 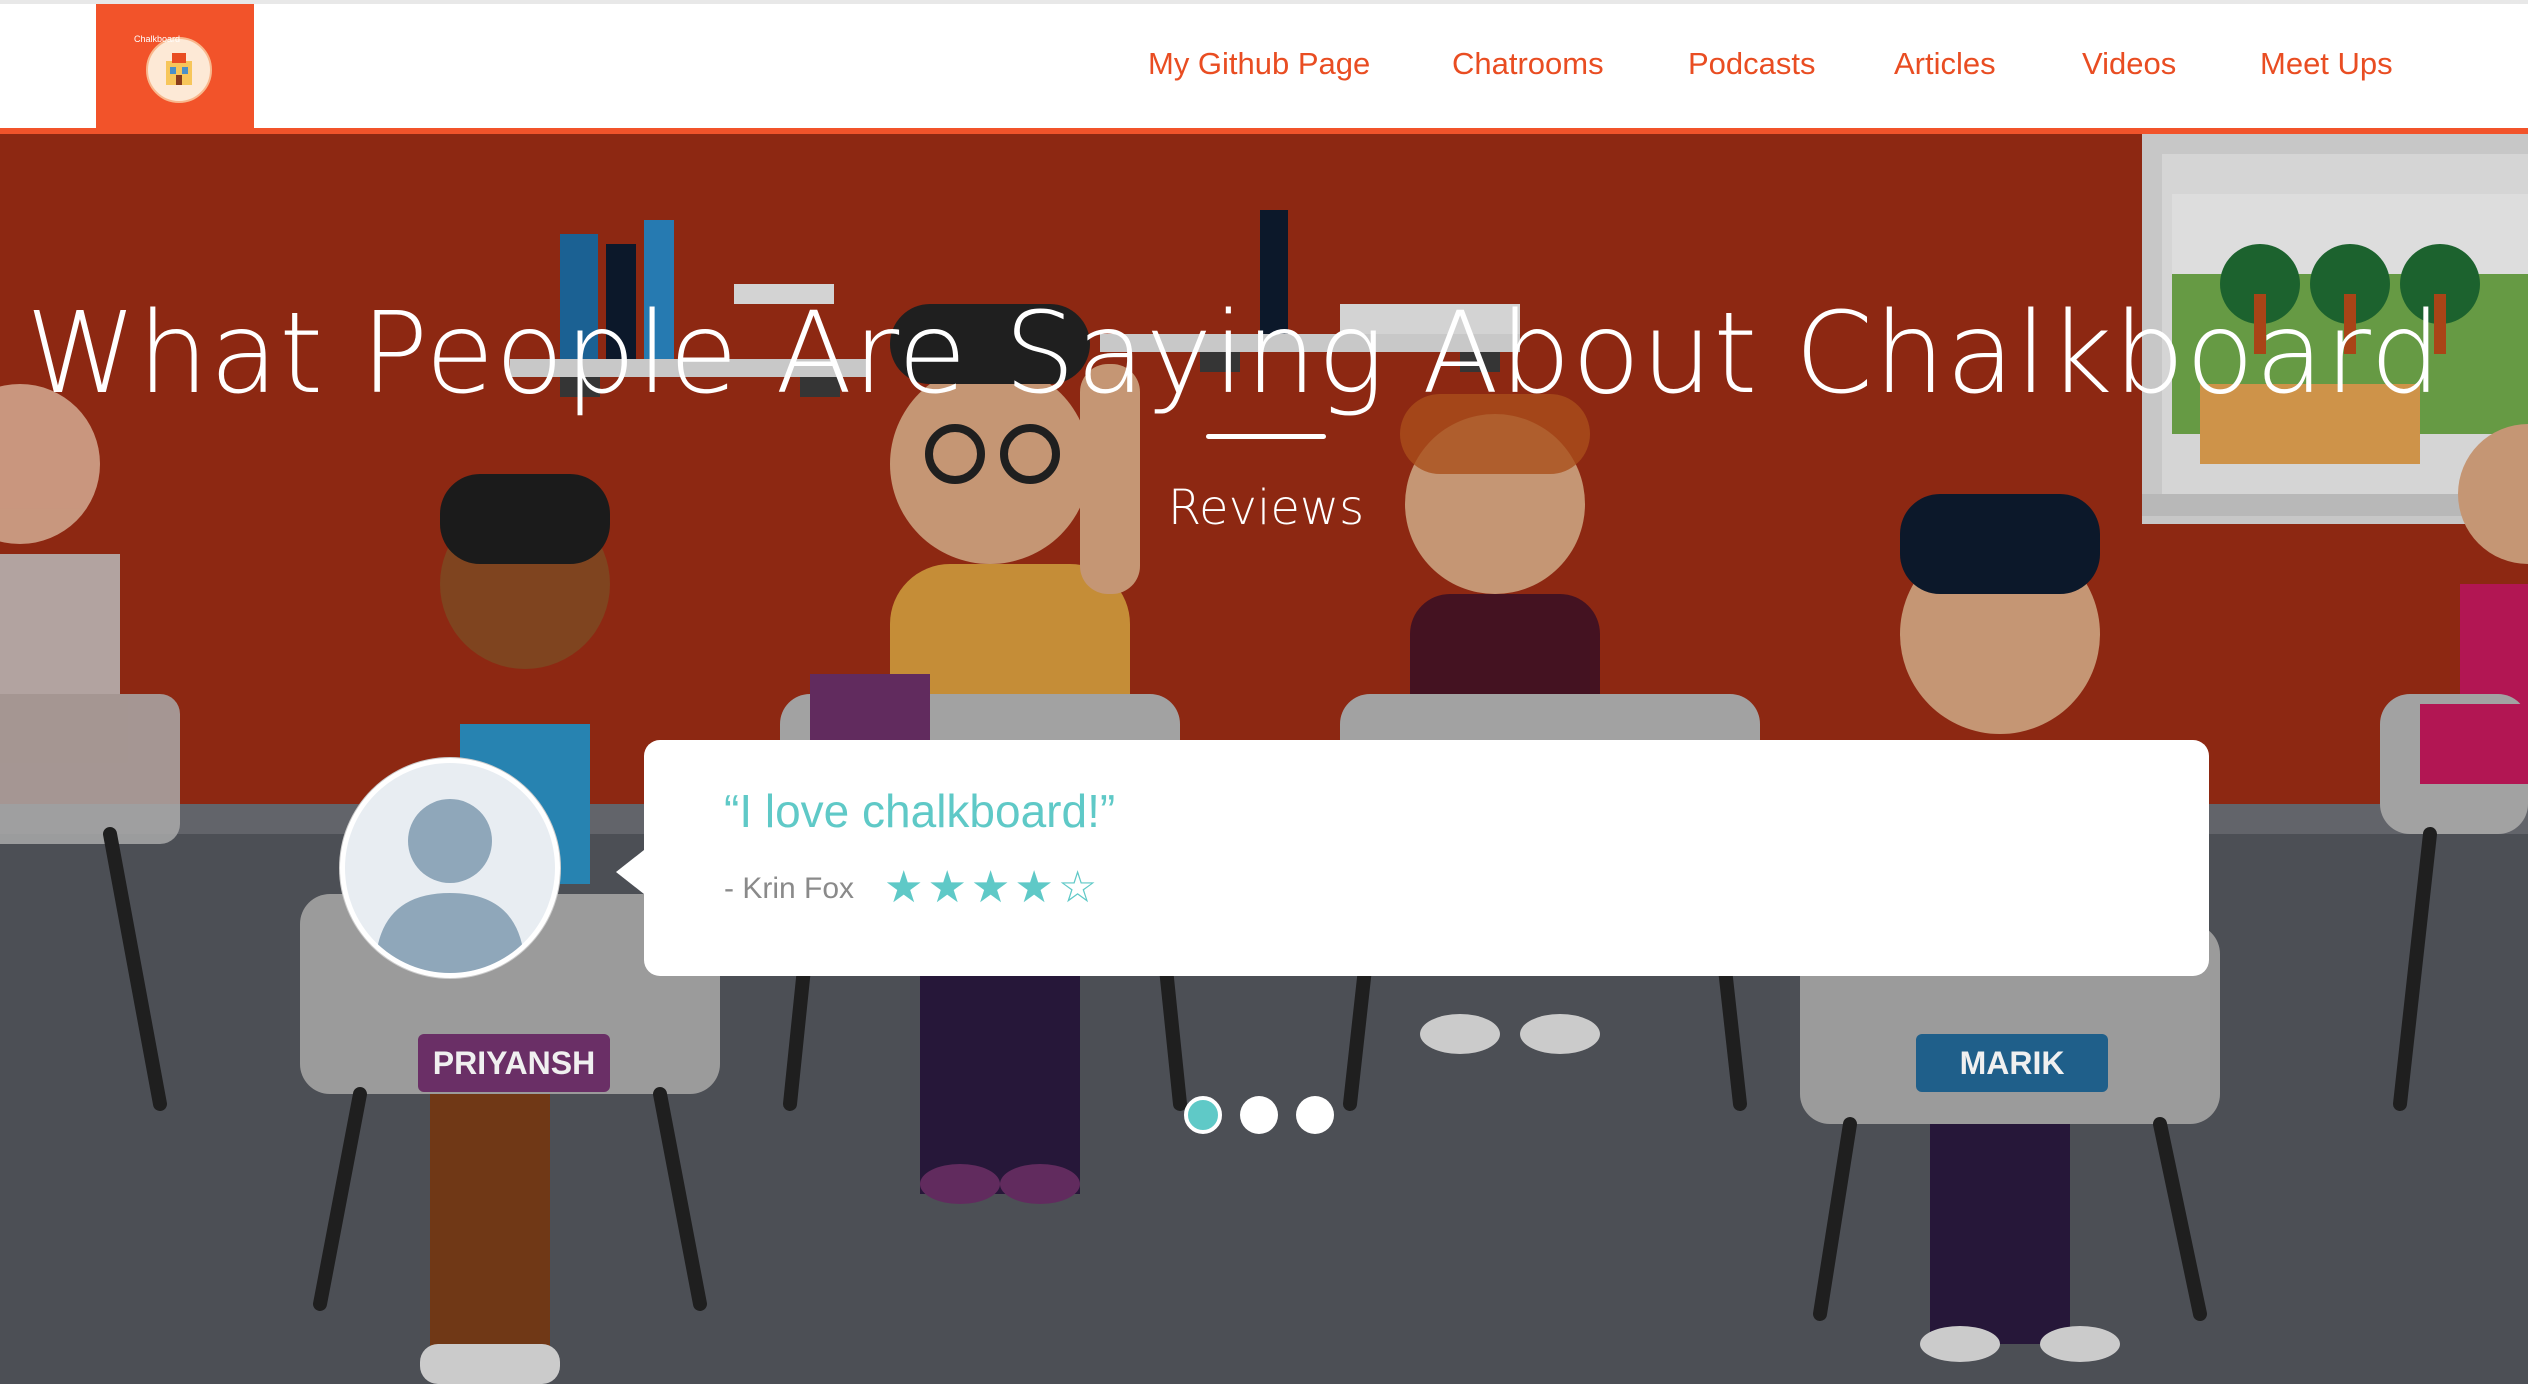 I want to click on nav-podcasts: Podcasts, so click(x=1752, y=64).